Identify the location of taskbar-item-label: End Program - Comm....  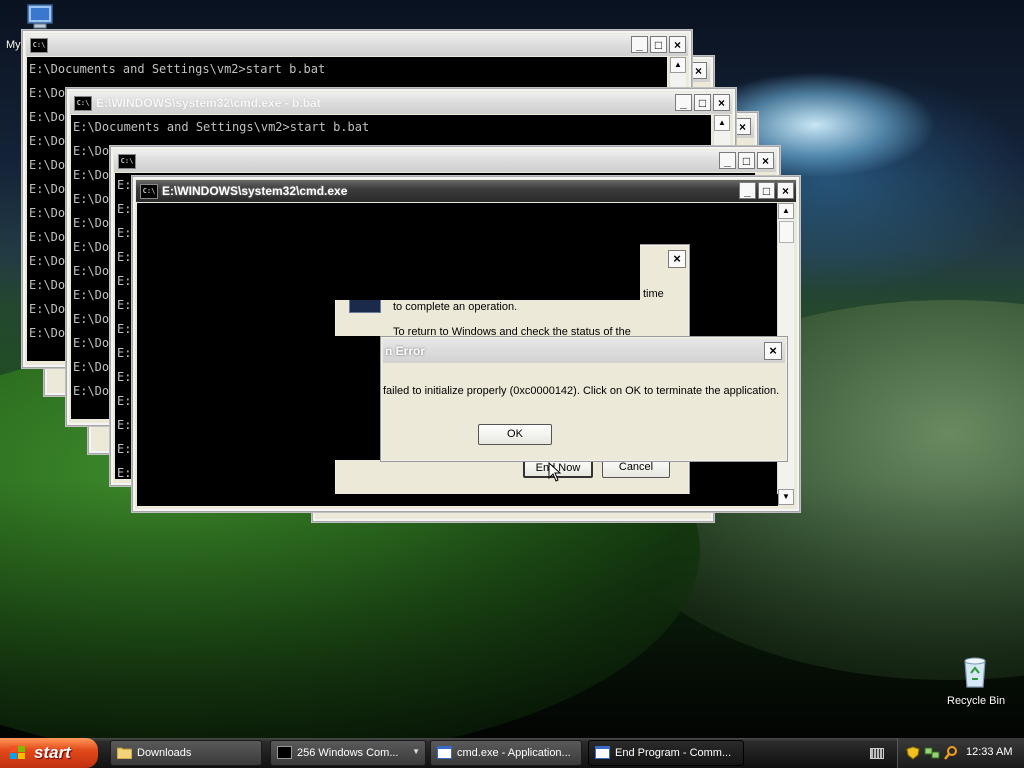
(673, 753).